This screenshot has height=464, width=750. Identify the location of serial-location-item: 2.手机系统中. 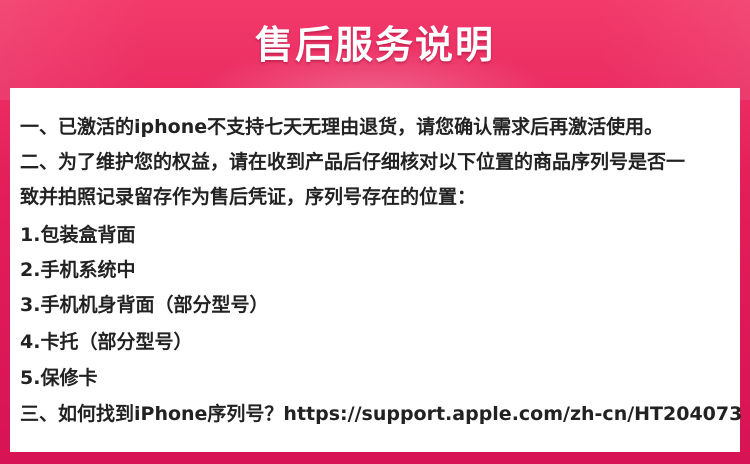
(78, 270).